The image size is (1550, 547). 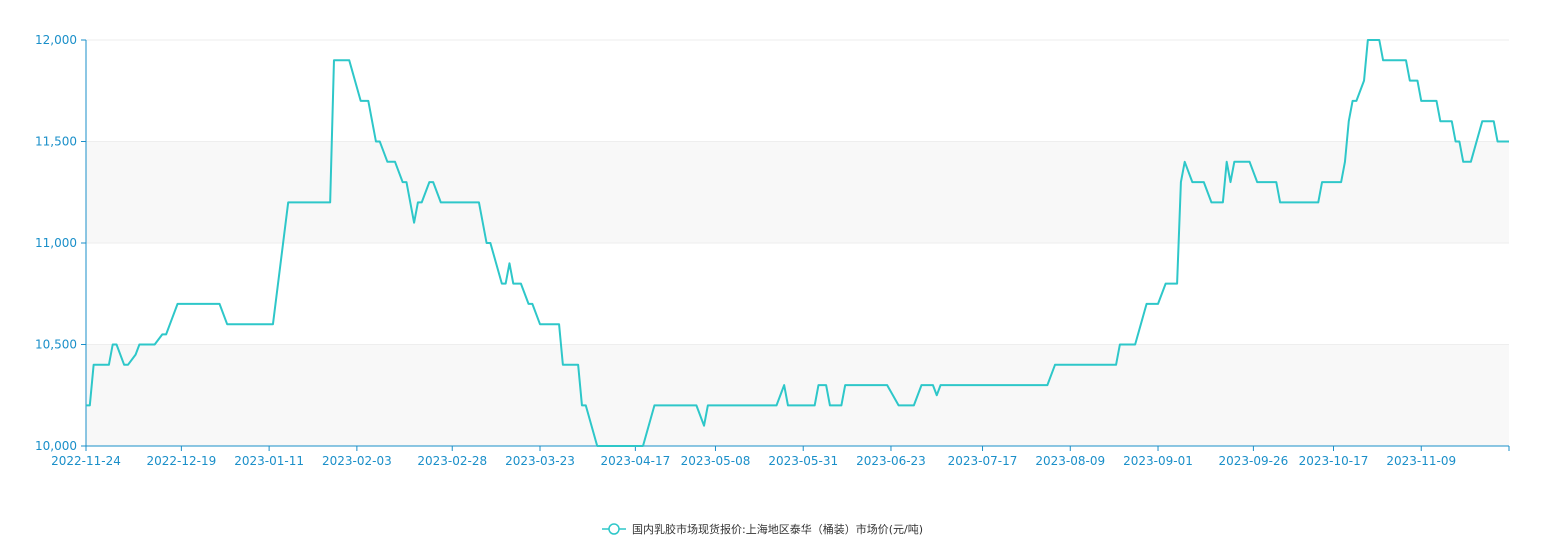 I want to click on x-tick-label: 2023-05-31, so click(x=803, y=461).